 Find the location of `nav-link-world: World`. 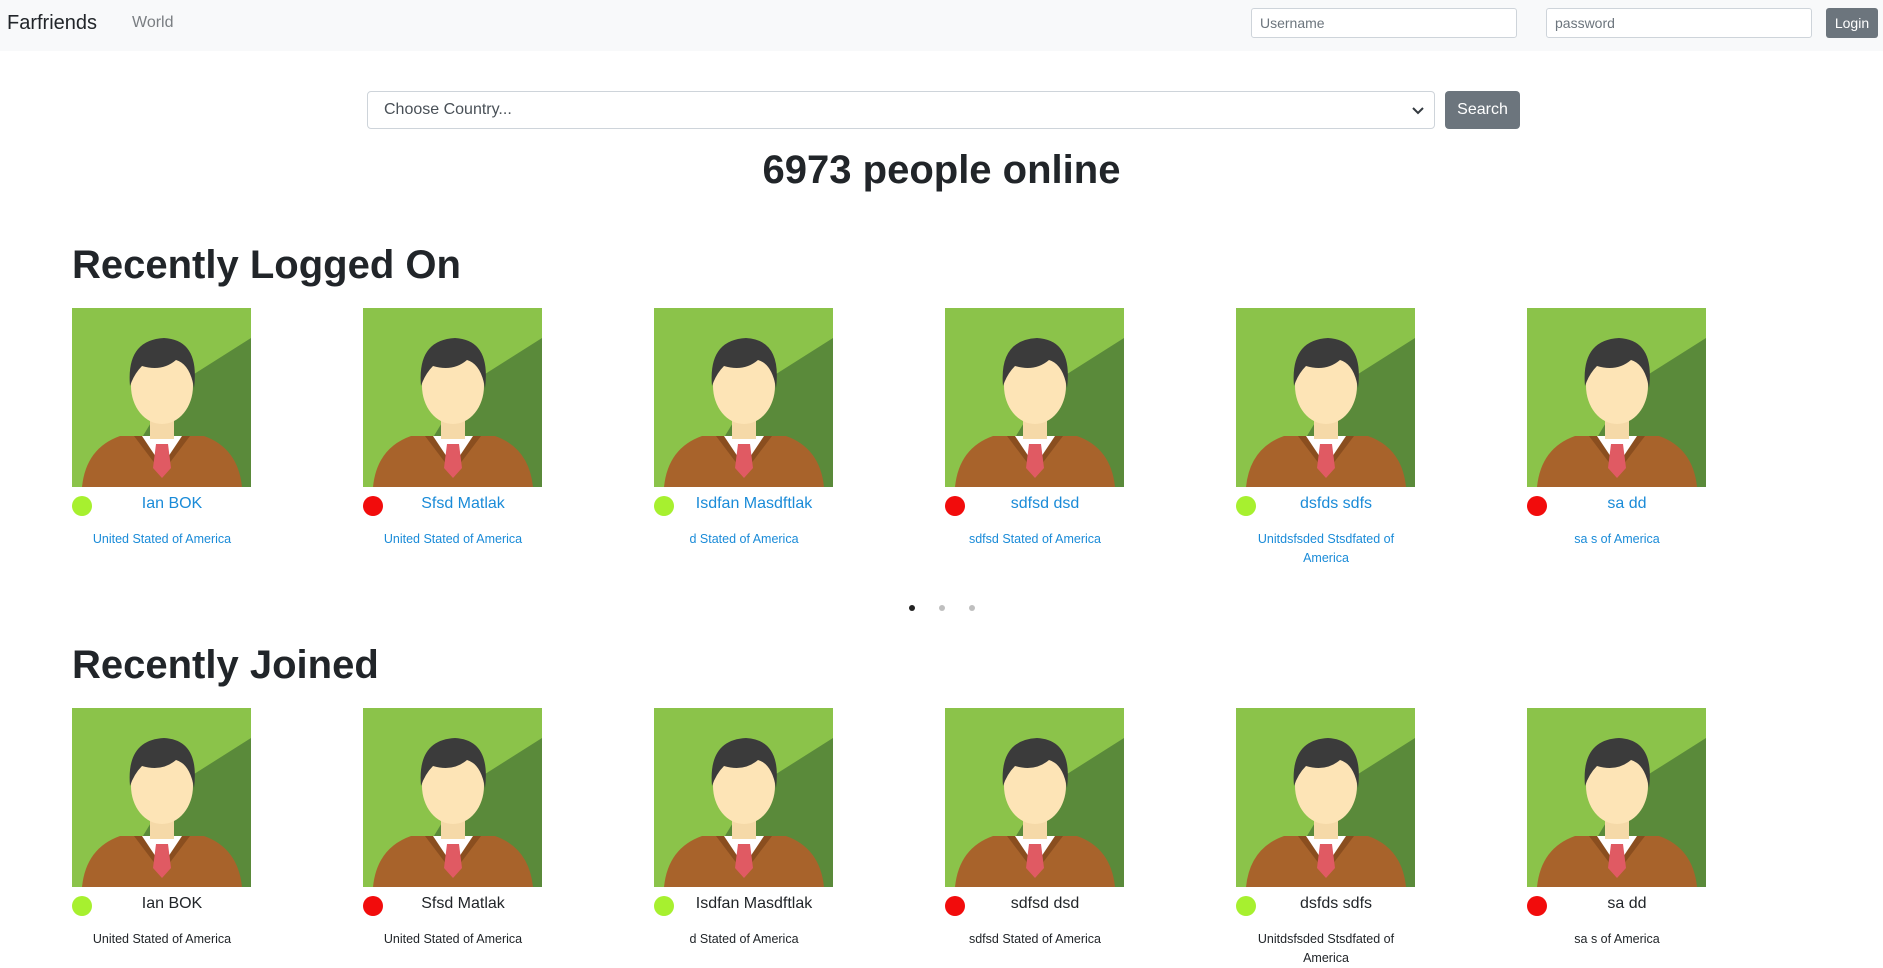

nav-link-world: World is located at coordinates (153, 23).